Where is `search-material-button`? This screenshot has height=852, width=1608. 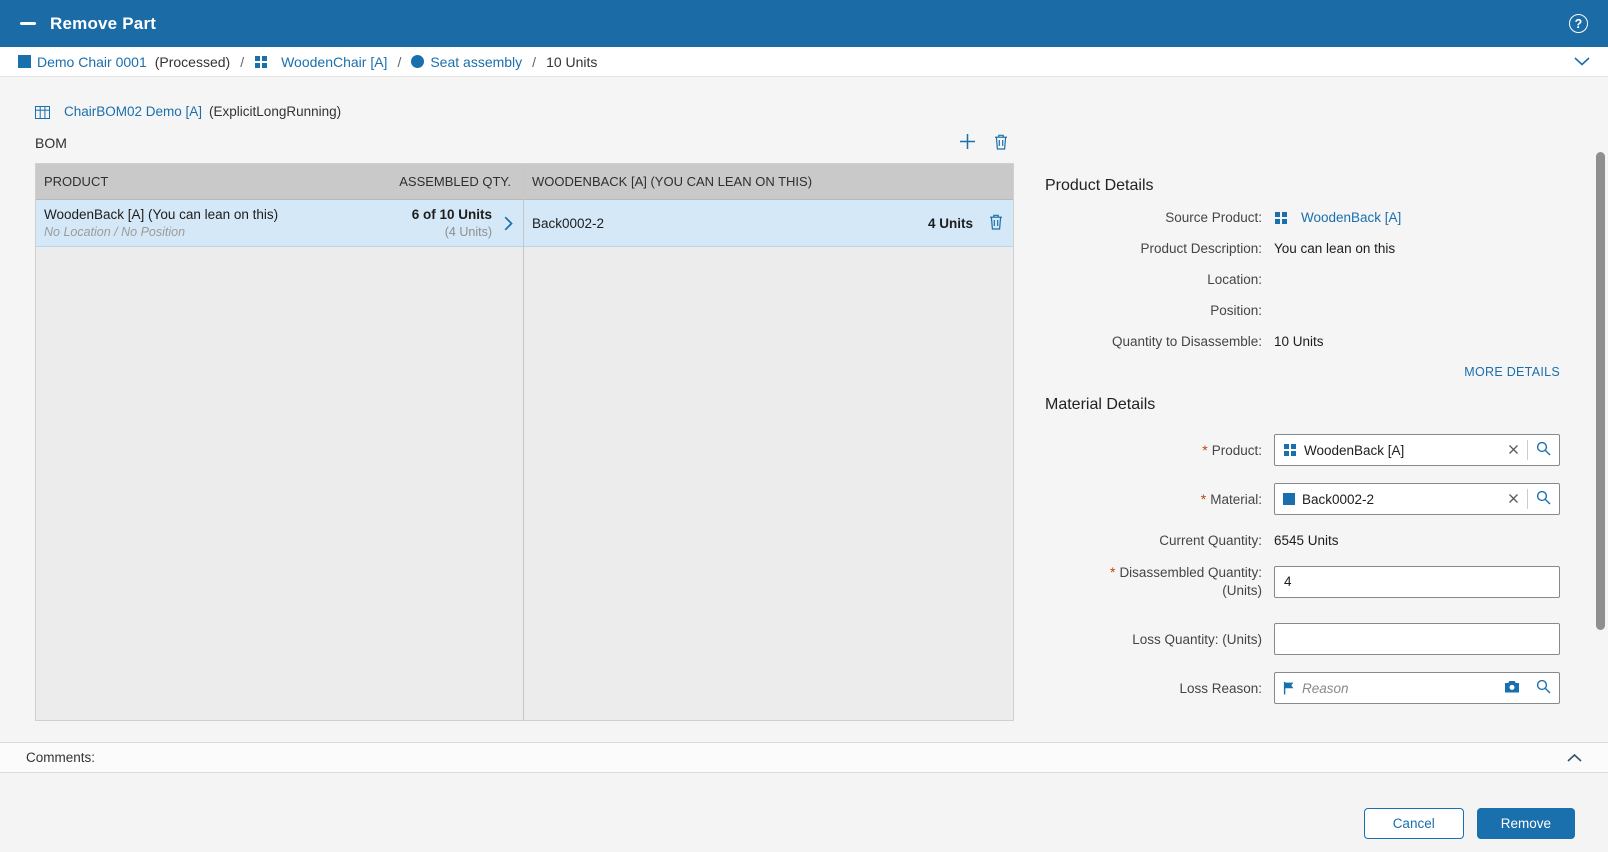 search-material-button is located at coordinates (1543, 499).